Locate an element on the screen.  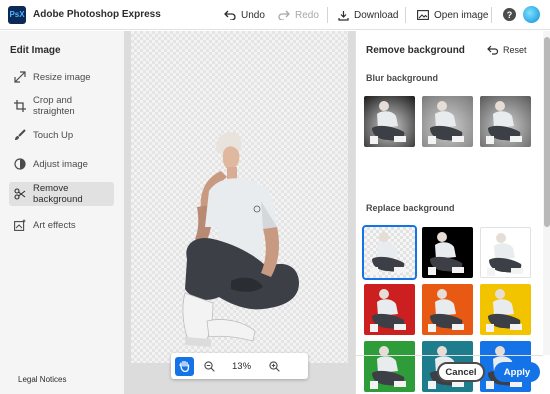
reset-button: Reset is located at coordinates (507, 50).